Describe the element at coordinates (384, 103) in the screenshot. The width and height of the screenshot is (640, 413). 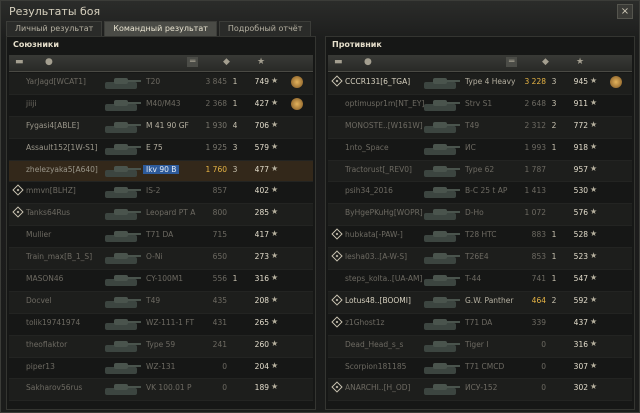
I see `player-name: optimuspr1m[NT_EY]` at that location.